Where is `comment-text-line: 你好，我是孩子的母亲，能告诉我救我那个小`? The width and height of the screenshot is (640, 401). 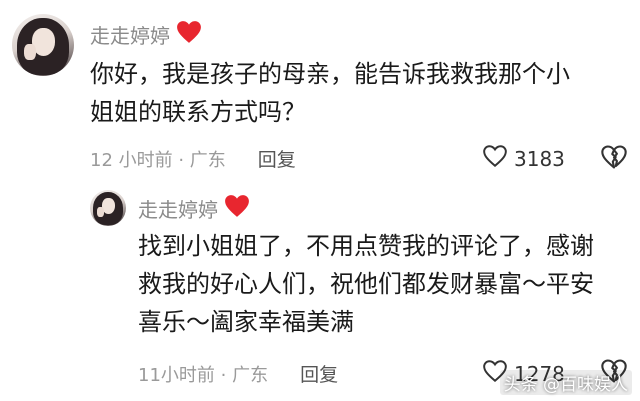
comment-text-line: 你好，我是孩子的母亲，能告诉我救我那个小 is located at coordinates (330, 74).